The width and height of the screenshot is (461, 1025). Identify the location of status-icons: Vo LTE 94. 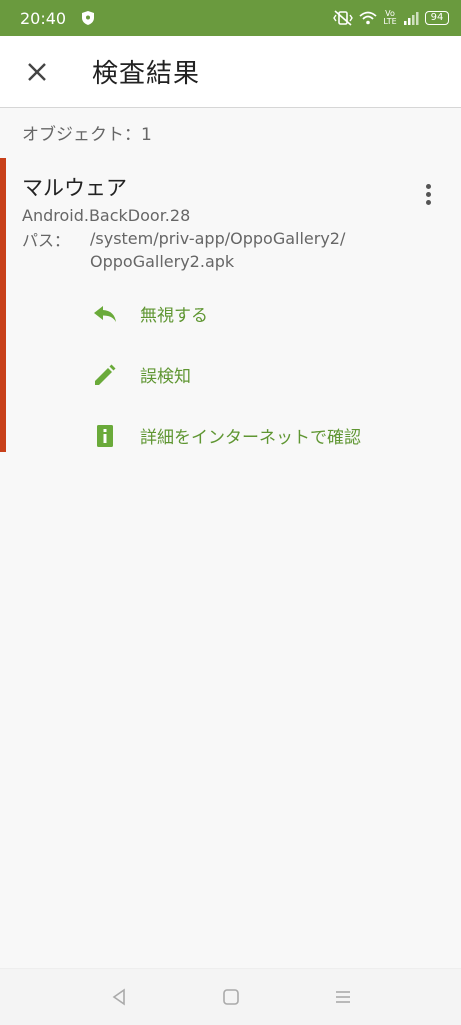
(391, 18).